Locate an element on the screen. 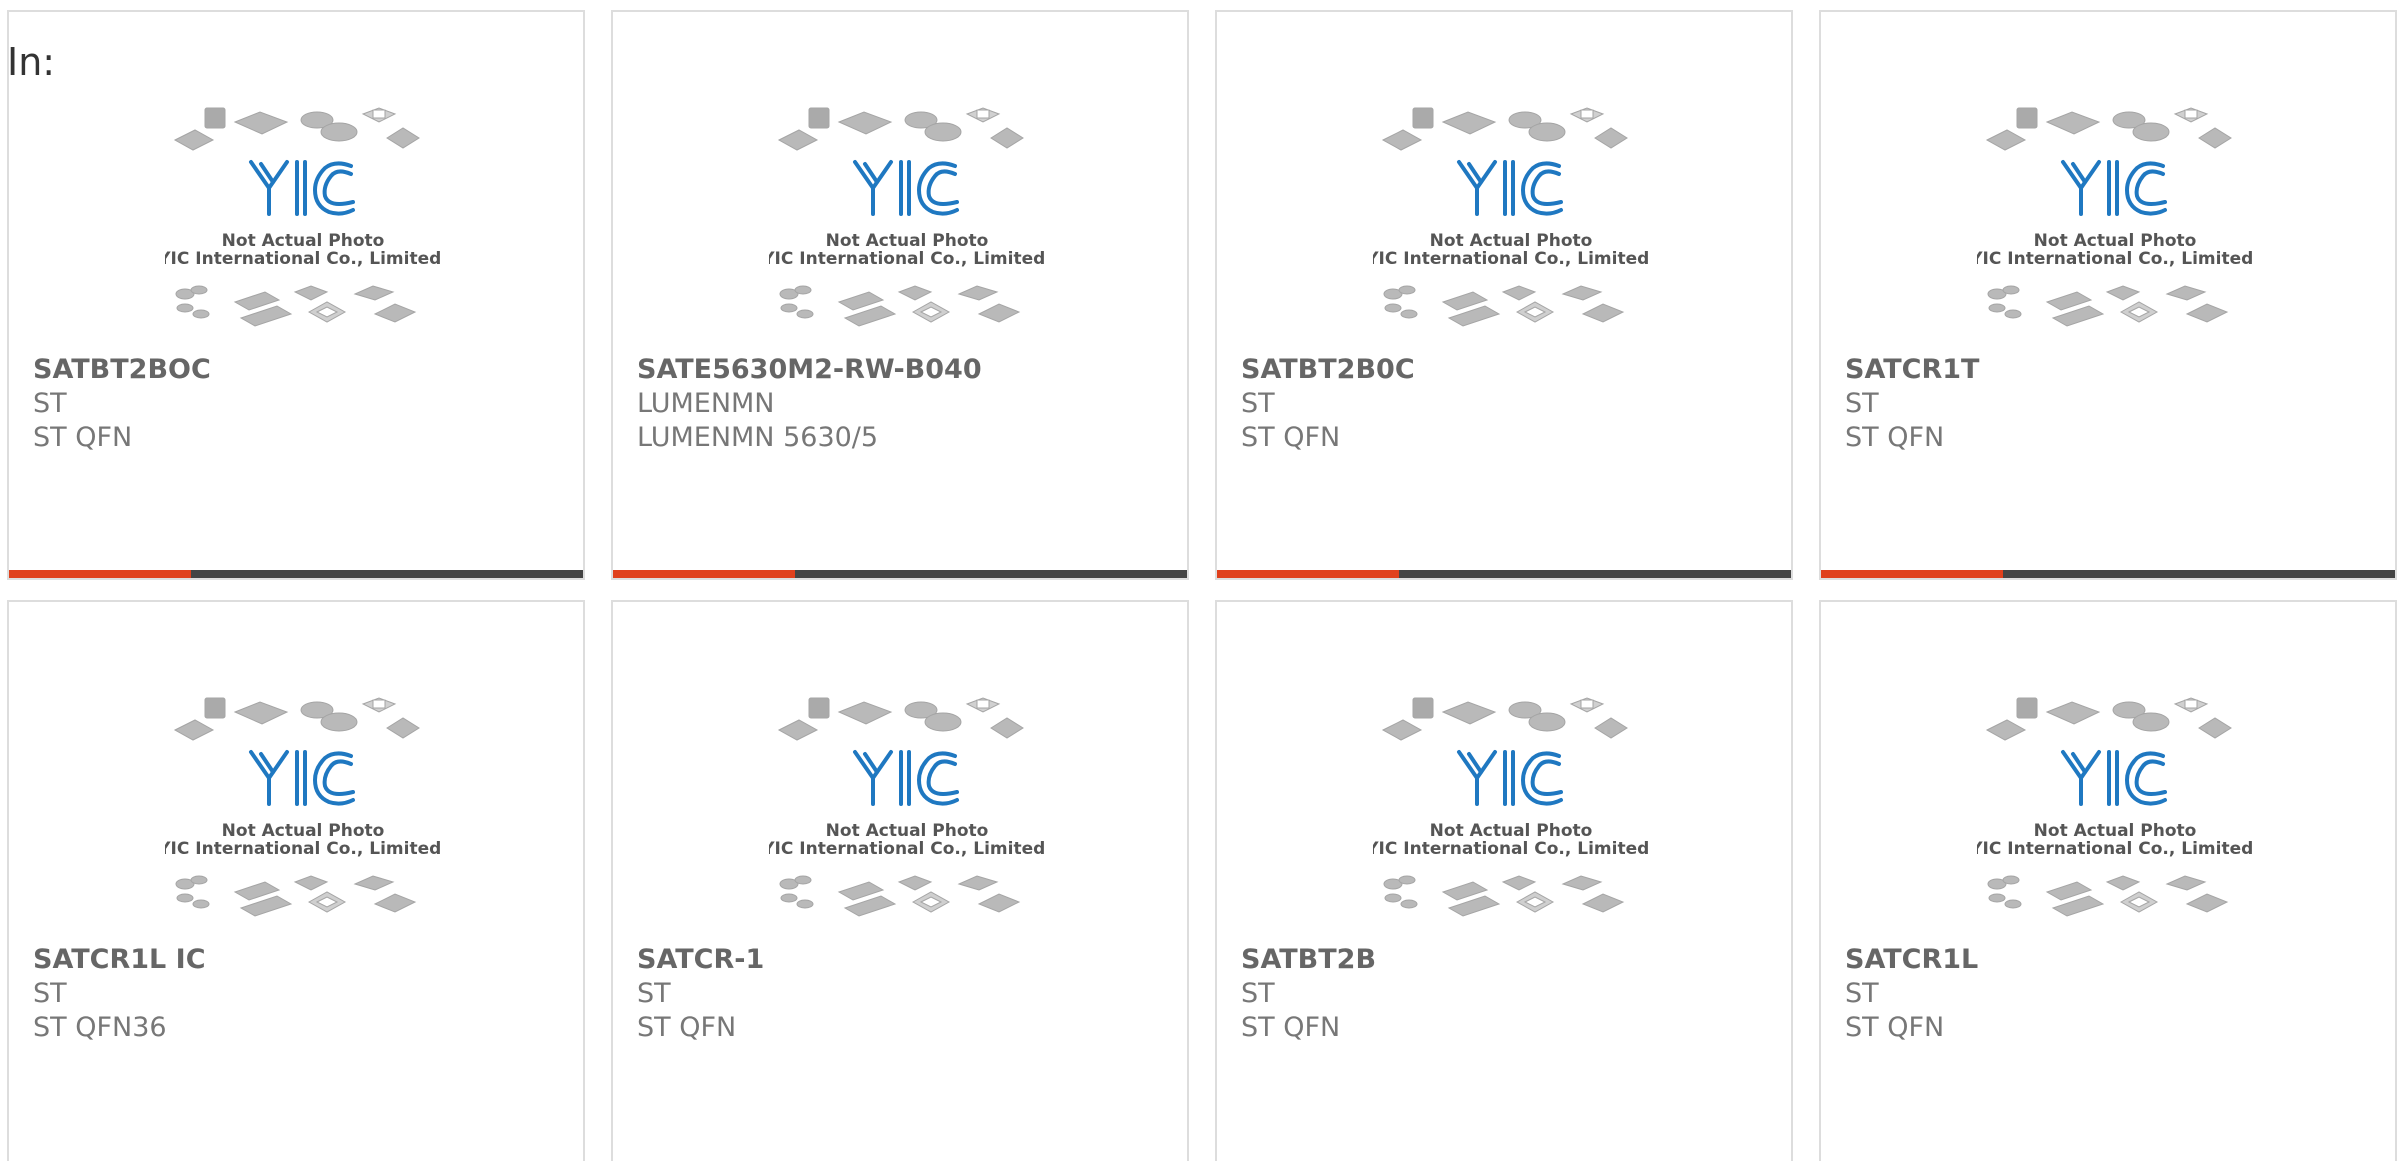  product-package: LUMENMN 5630/5 is located at coordinates (758, 437).